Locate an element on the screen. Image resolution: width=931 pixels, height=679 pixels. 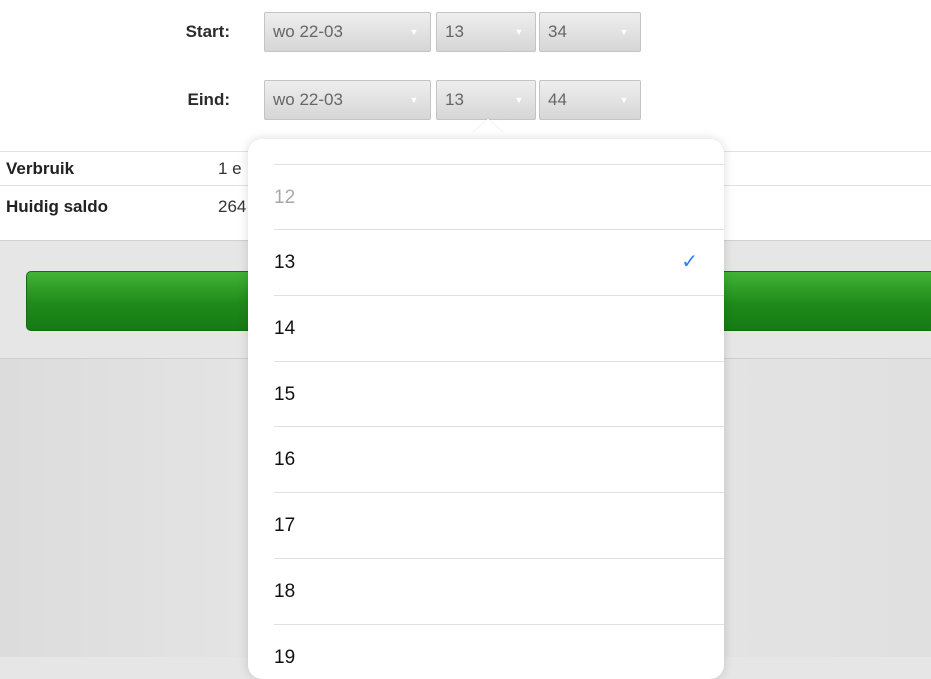
hour-option-13: 13 ✓ is located at coordinates (499, 261).